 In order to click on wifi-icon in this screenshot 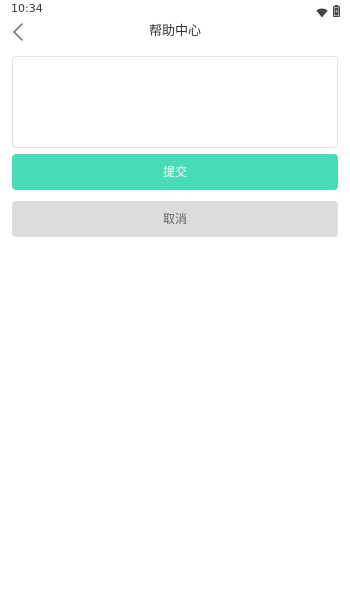, I will do `click(322, 10)`.